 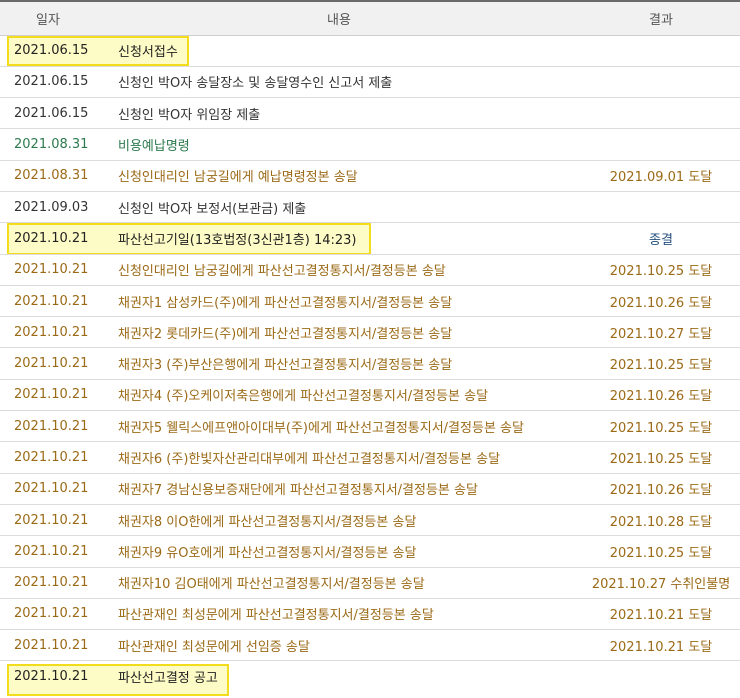 What do you see at coordinates (661, 334) in the screenshot?
I see `row-result: 2021.10.27 도달` at bounding box center [661, 334].